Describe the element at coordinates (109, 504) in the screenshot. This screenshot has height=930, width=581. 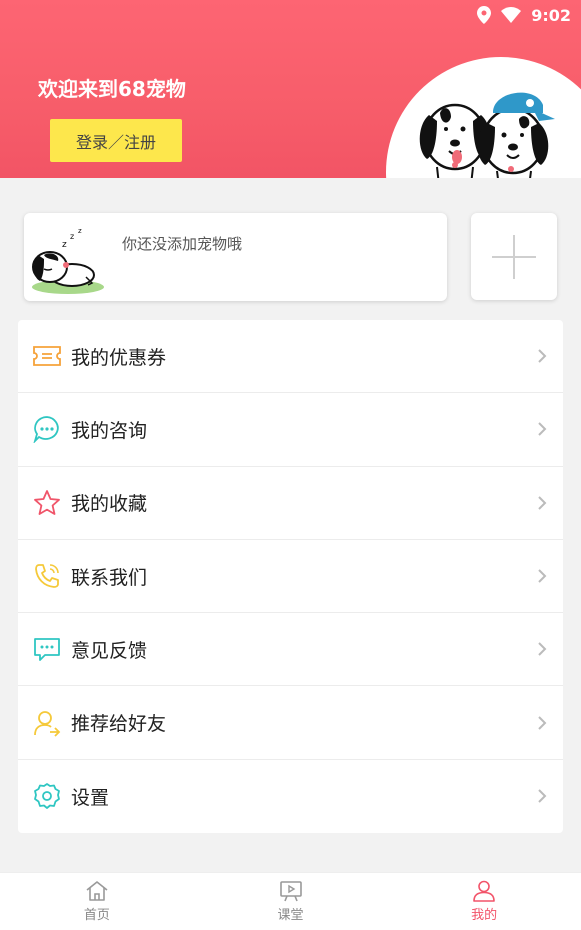
I see `menu-item-label: 我的收藏` at that location.